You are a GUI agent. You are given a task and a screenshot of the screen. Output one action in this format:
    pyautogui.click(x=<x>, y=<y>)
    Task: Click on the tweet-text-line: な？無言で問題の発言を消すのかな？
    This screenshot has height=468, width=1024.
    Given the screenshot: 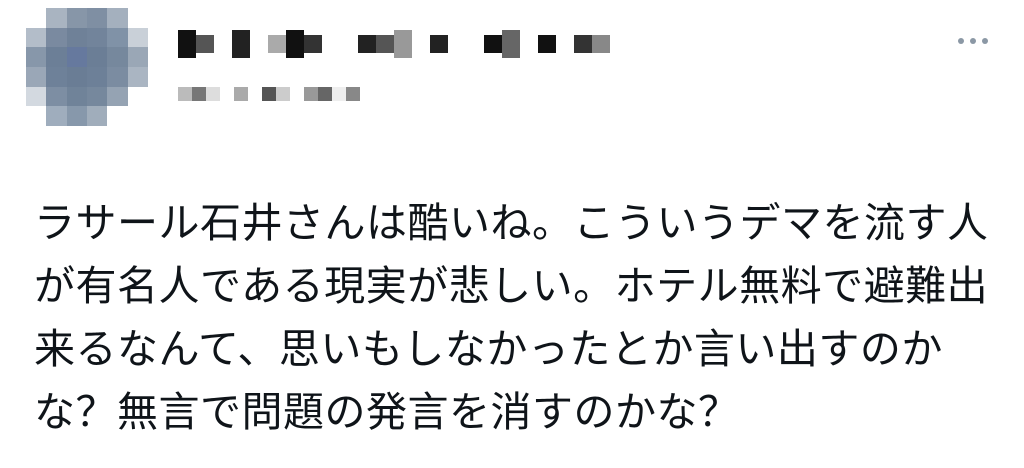 What is the action you would take?
    pyautogui.click(x=387, y=412)
    